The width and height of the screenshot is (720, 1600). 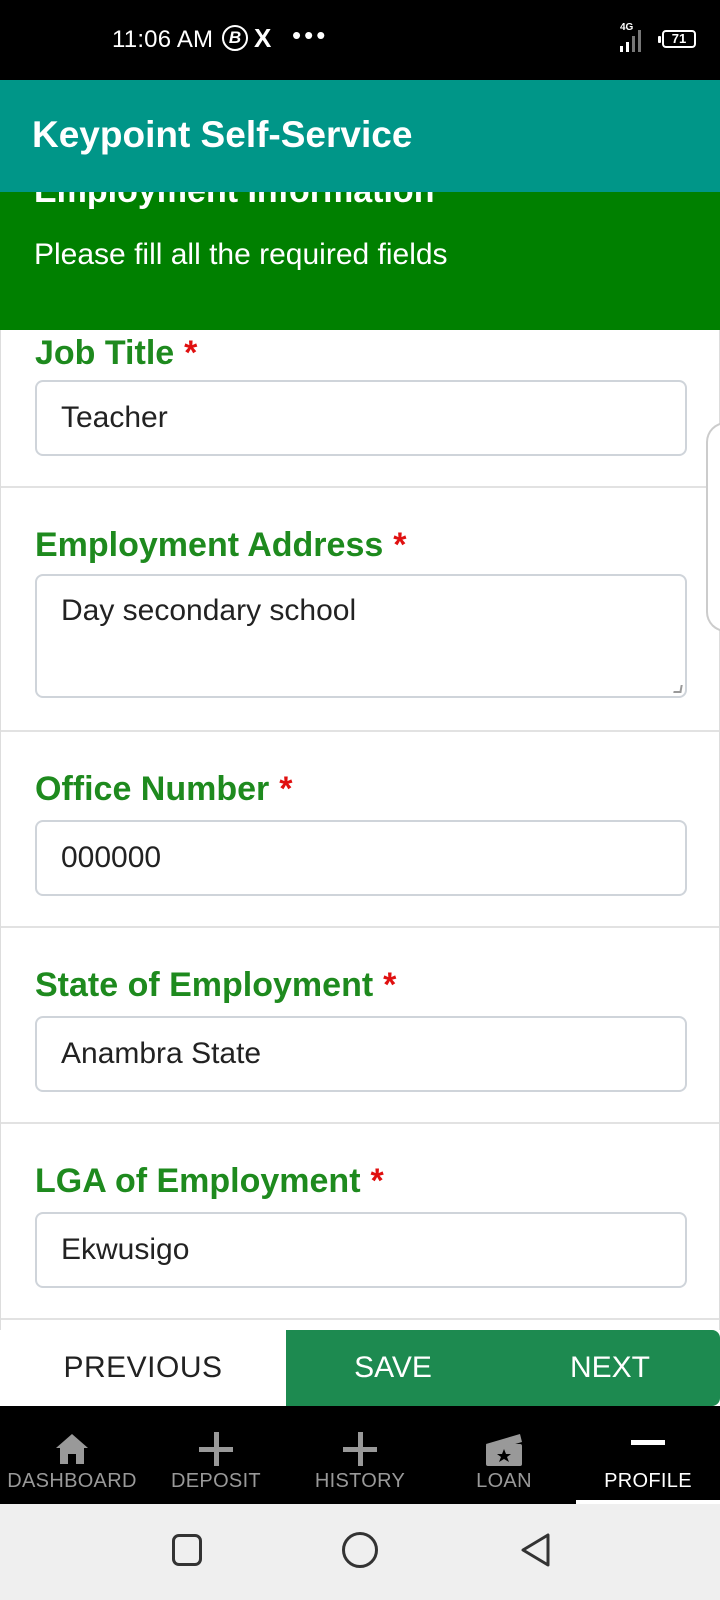 I want to click on field-label: LGA of Employment *, so click(x=209, y=1181).